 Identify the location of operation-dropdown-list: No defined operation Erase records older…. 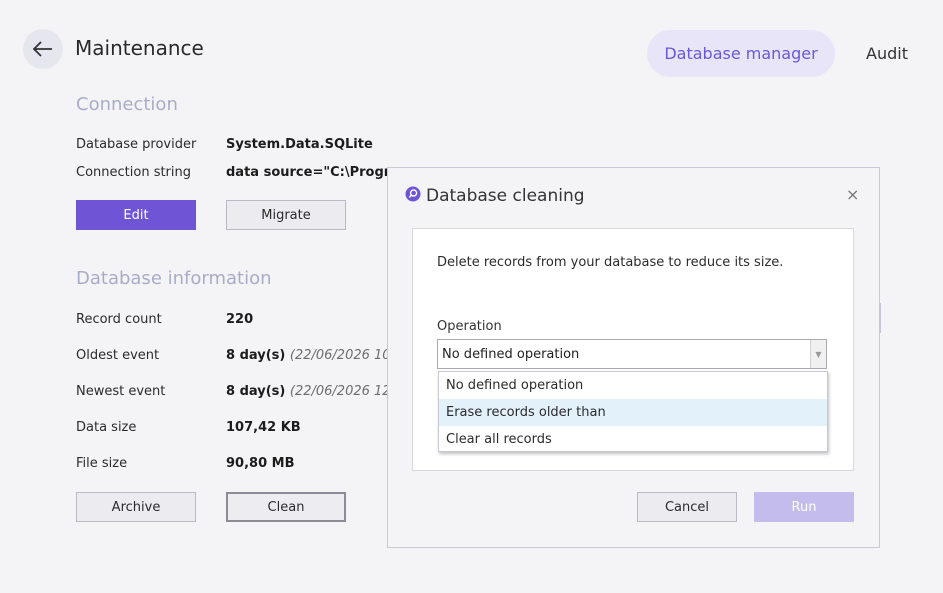
(633, 411).